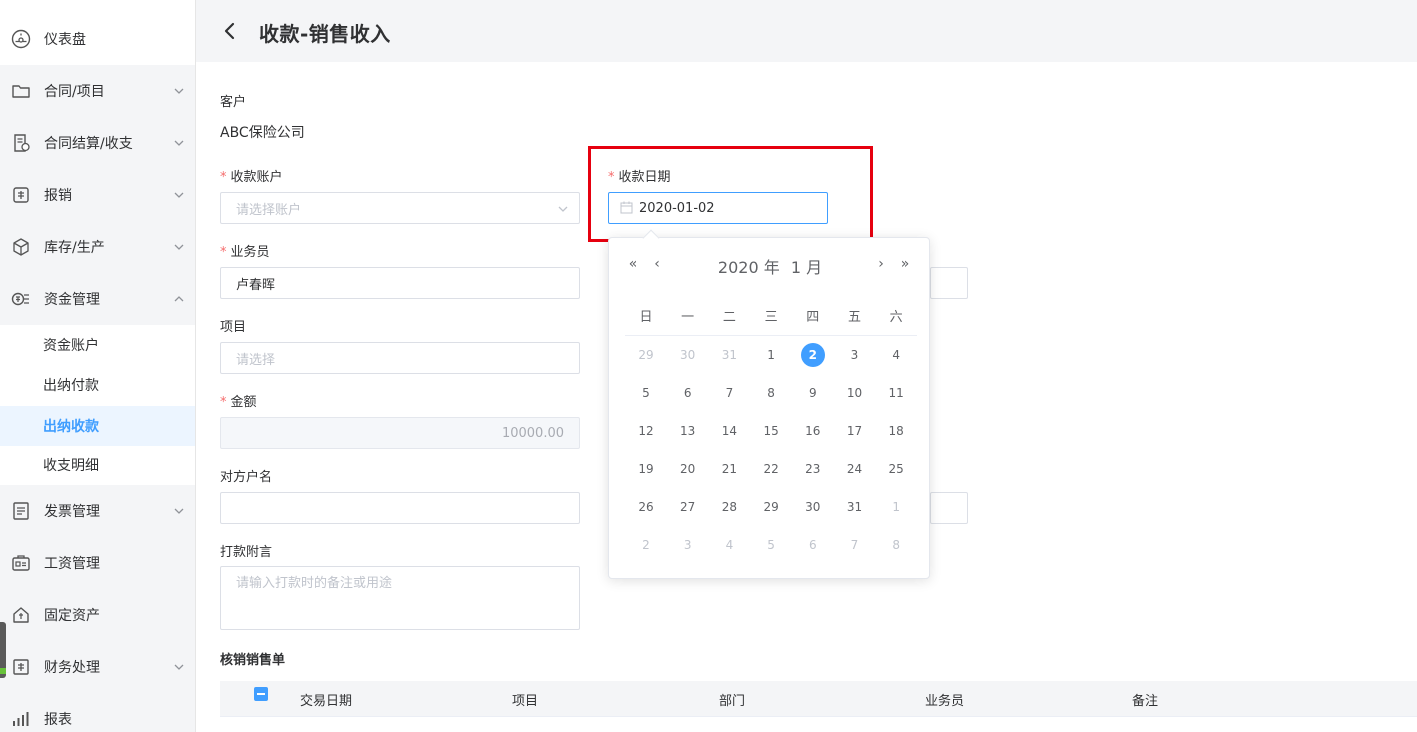 The width and height of the screenshot is (1417, 732). I want to click on chevron-down-icon, so click(179, 195).